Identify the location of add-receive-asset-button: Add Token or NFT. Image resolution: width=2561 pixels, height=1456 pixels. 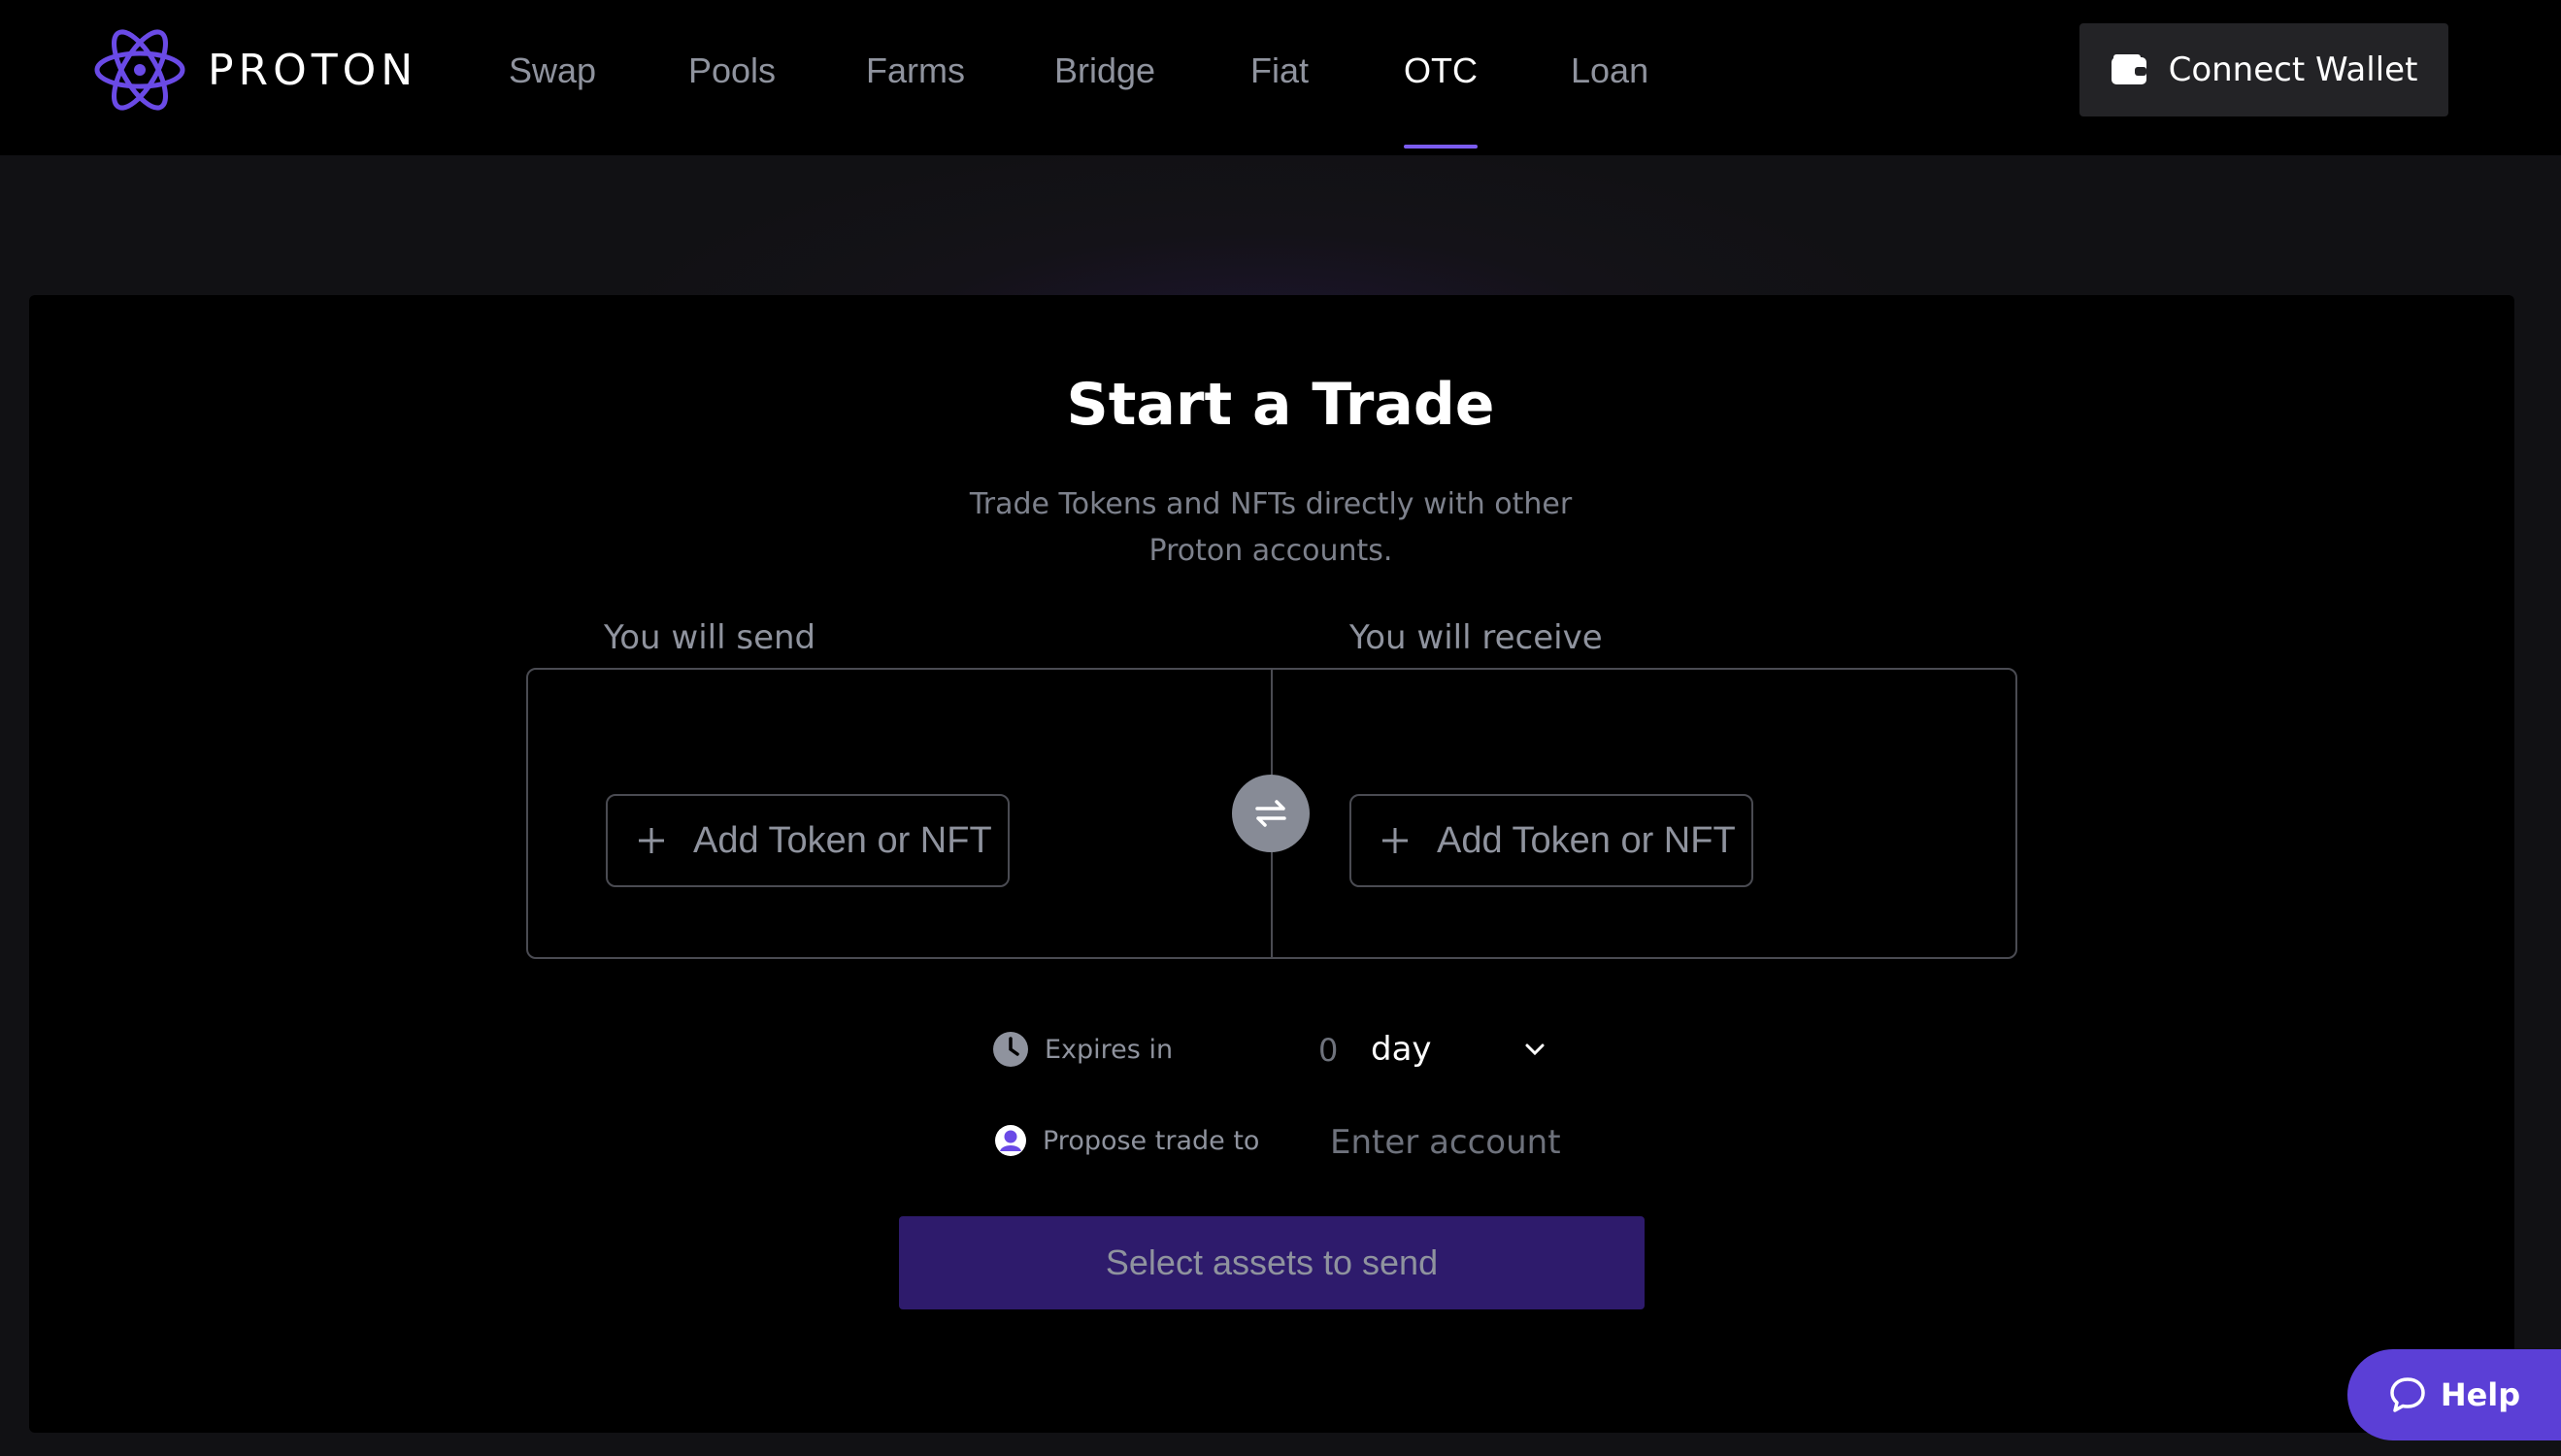
(1551, 840).